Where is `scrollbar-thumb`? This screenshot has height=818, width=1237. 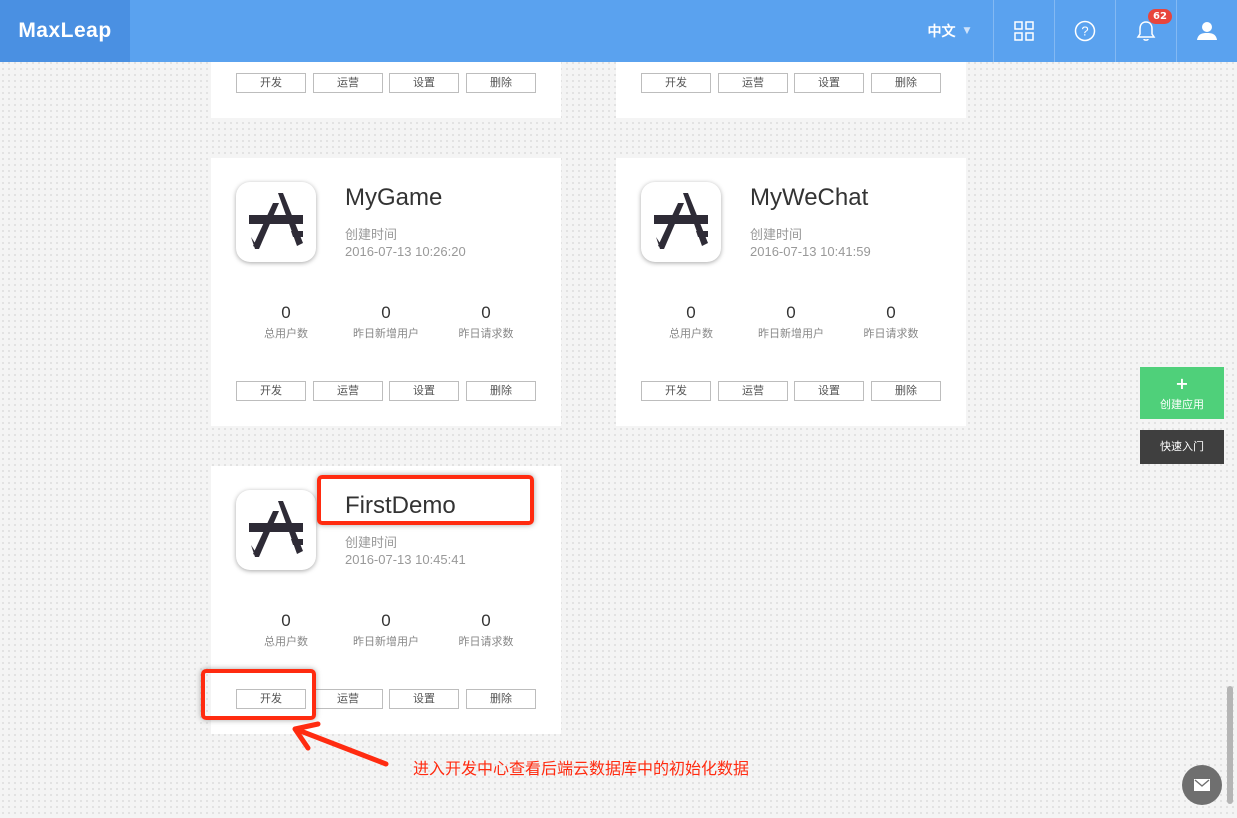 scrollbar-thumb is located at coordinates (1230, 745).